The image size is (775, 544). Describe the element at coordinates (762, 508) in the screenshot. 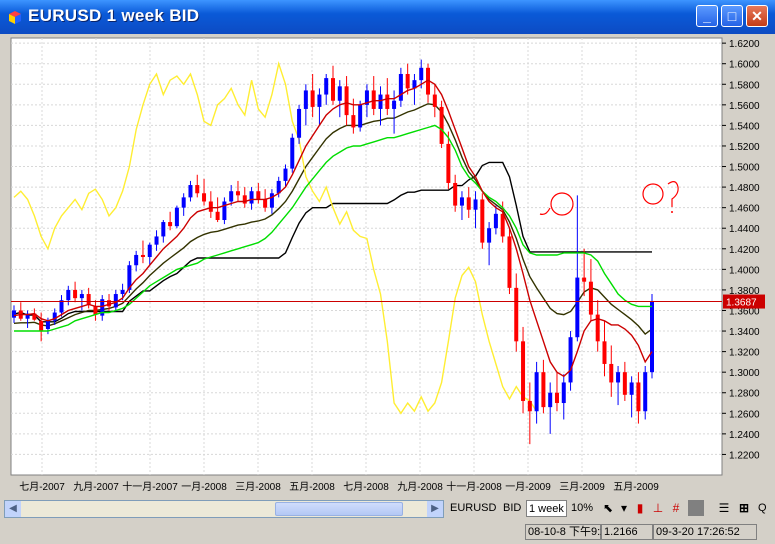

I see `quote-button: Q` at that location.